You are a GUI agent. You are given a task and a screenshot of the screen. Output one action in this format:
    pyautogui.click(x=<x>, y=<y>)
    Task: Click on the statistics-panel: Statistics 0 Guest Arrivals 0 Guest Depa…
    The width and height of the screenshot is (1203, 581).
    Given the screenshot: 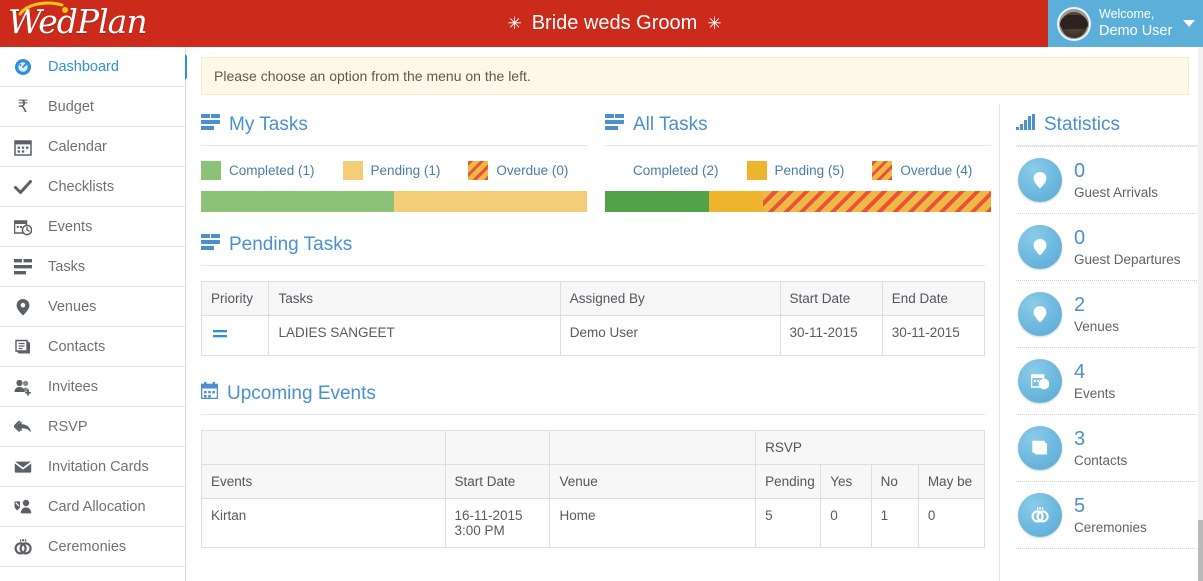 What is the action you would take?
    pyautogui.click(x=1101, y=342)
    